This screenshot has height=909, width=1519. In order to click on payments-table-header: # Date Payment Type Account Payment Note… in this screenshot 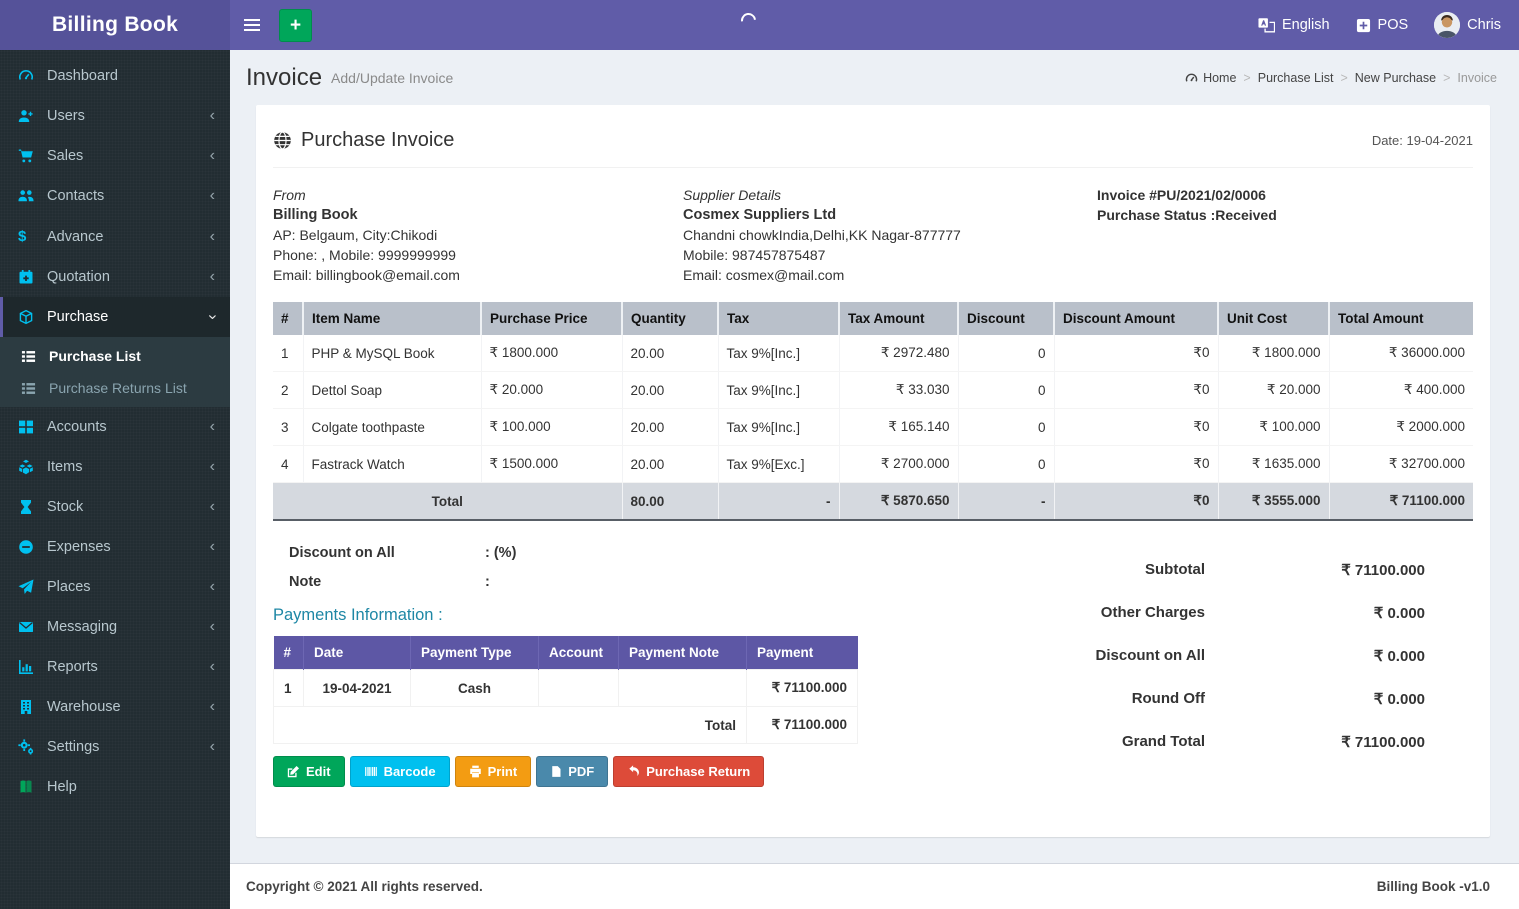, I will do `click(565, 653)`.